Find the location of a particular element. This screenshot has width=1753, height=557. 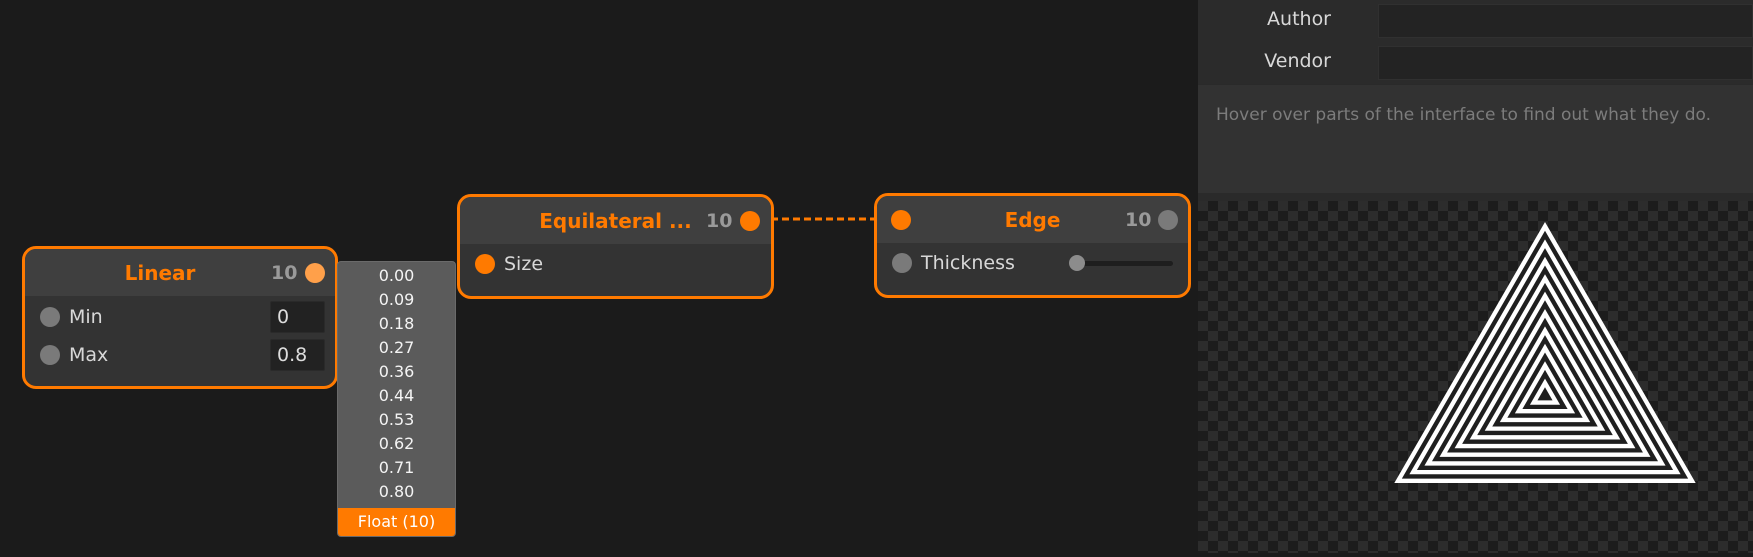

min-field: 0 is located at coordinates (297, 317).